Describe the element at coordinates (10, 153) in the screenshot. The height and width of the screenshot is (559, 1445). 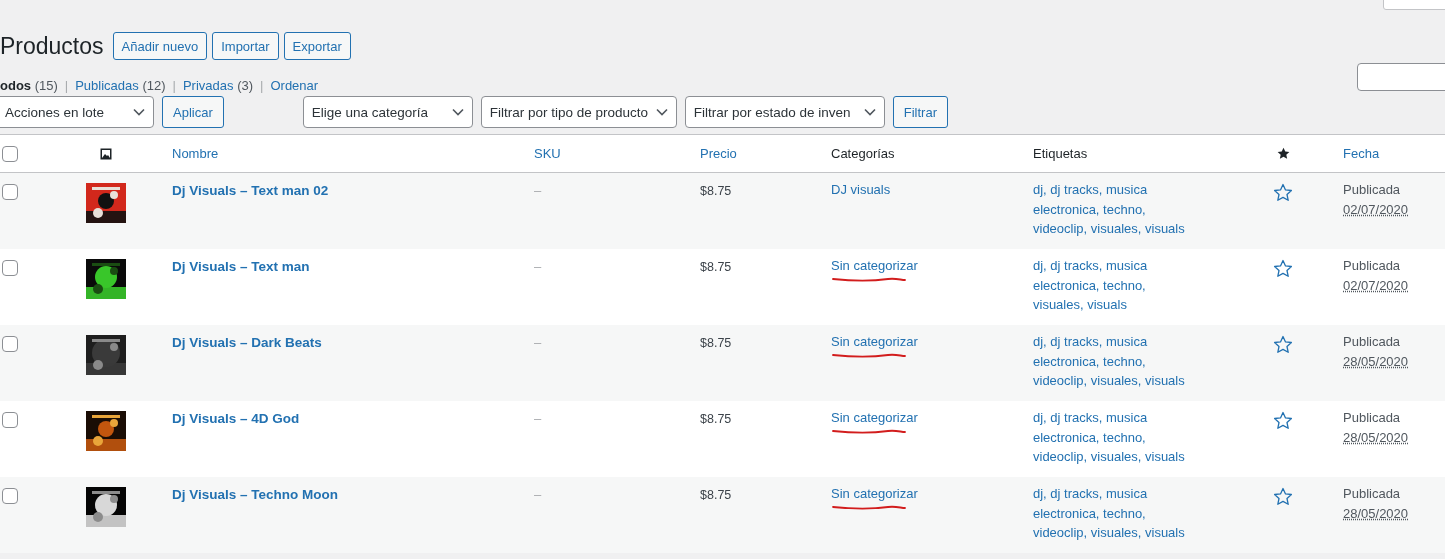
I see `select-all-checkbox` at that location.